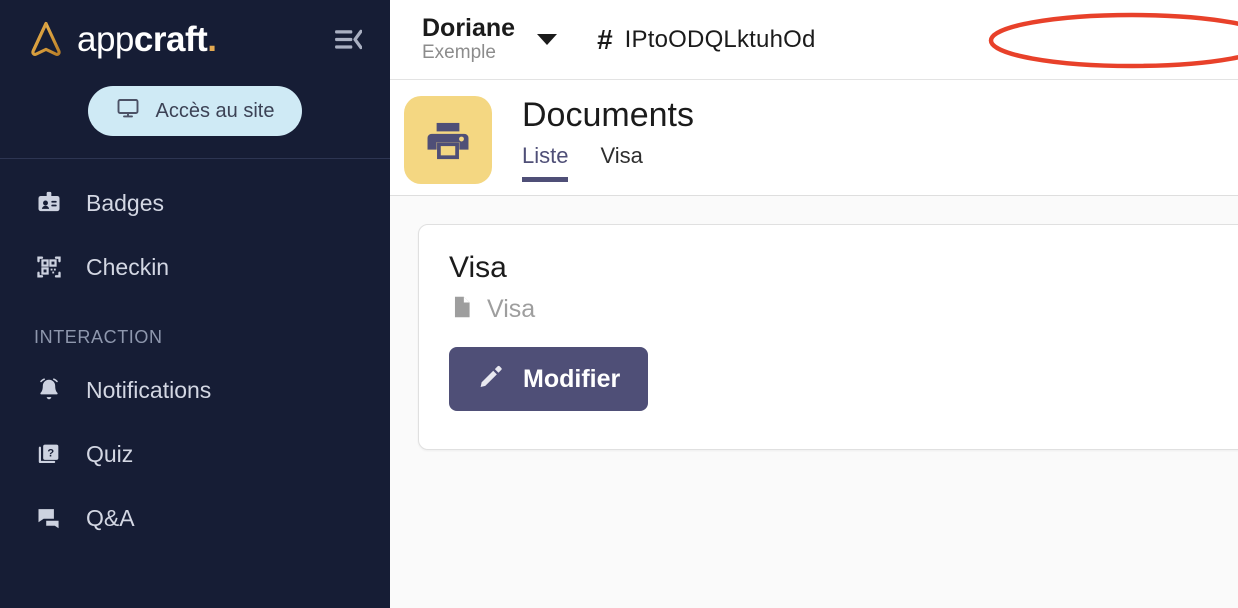 This screenshot has height=608, width=1238. Describe the element at coordinates (46, 40) in the screenshot. I see `appcraft-logo-icon` at that location.